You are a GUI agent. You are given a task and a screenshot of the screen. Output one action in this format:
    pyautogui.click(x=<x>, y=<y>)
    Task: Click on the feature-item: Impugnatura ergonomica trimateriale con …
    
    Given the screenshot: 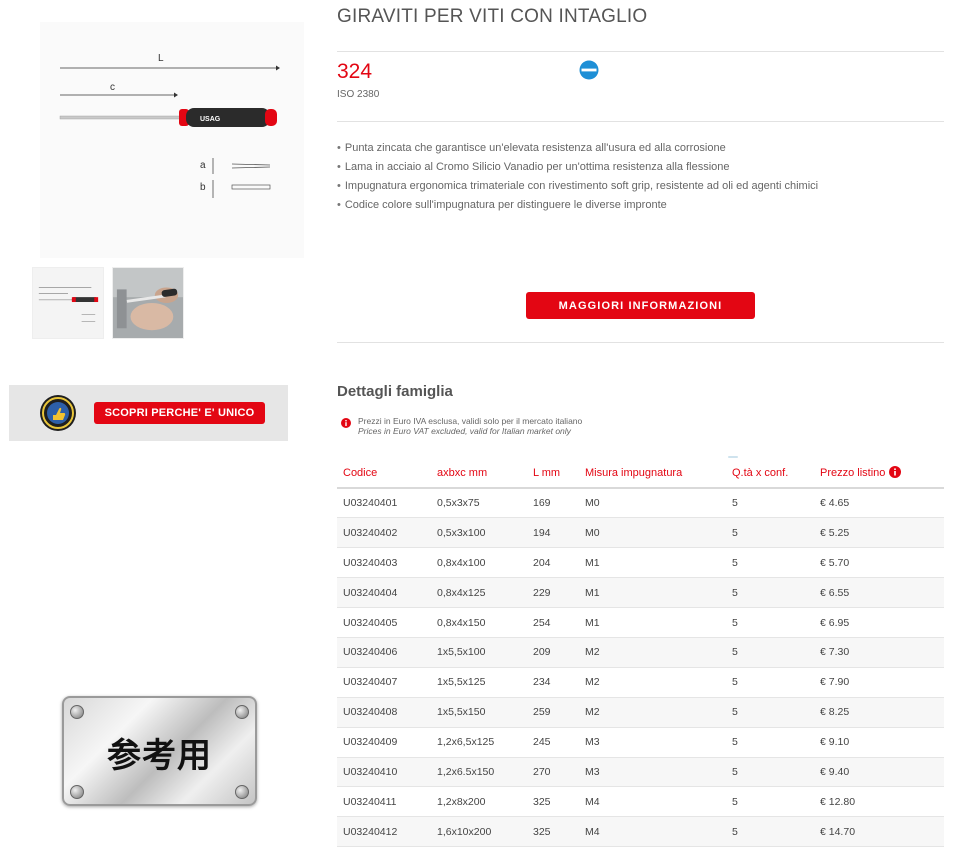 What is the action you would take?
    pyautogui.click(x=577, y=186)
    